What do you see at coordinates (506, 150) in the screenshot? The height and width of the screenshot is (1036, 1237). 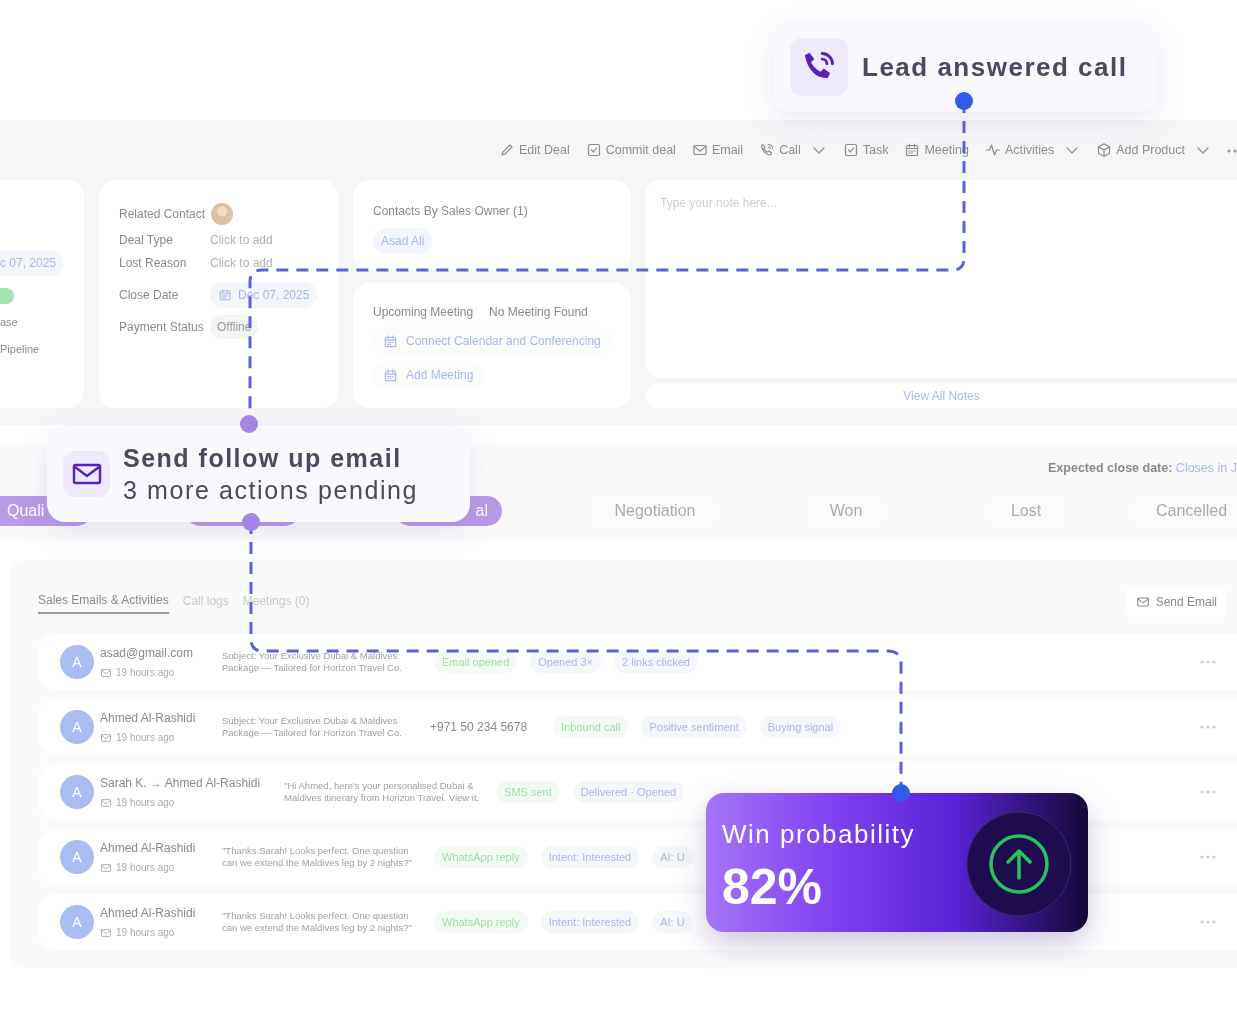 I see `pencil-icon` at bounding box center [506, 150].